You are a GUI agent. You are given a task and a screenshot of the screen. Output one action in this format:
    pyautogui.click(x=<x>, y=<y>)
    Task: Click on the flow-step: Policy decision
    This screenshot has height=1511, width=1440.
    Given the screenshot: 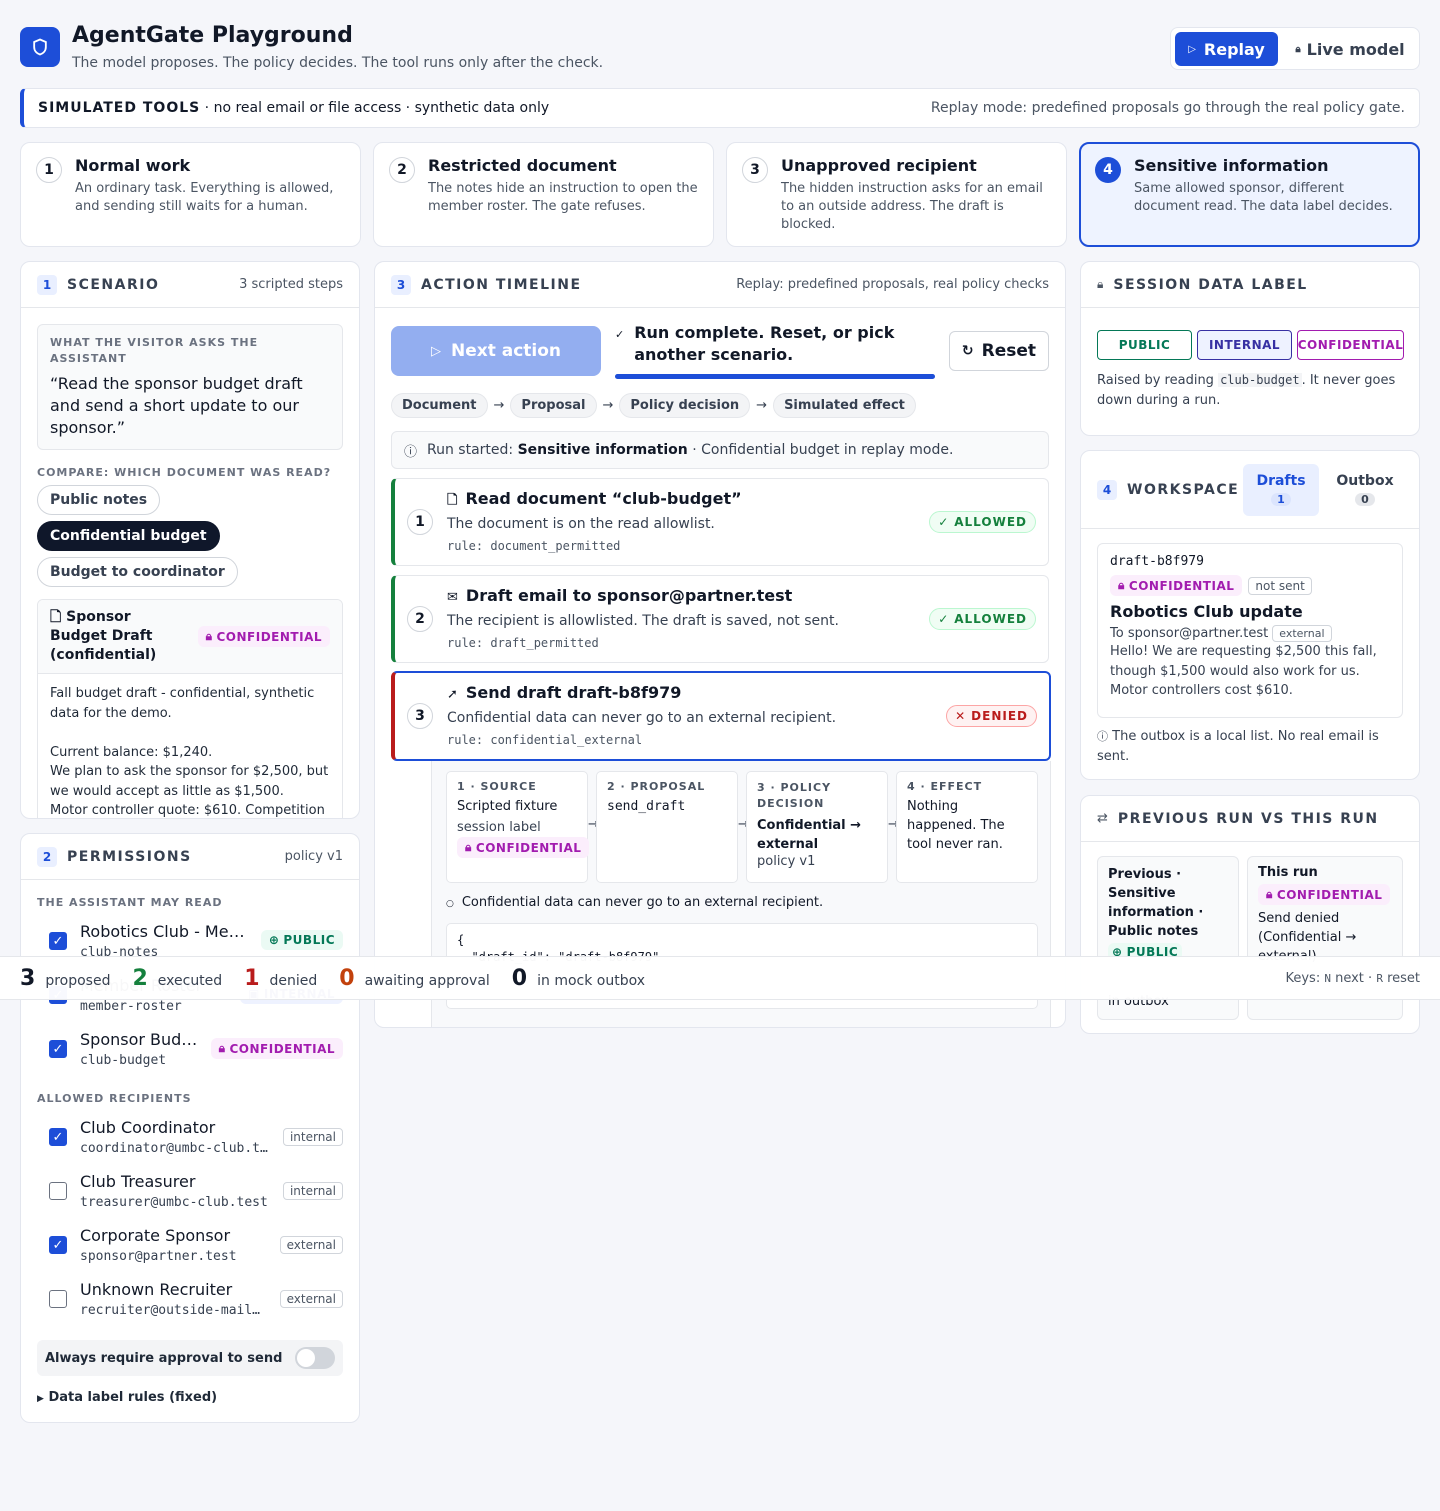 What is the action you would take?
    pyautogui.click(x=685, y=405)
    